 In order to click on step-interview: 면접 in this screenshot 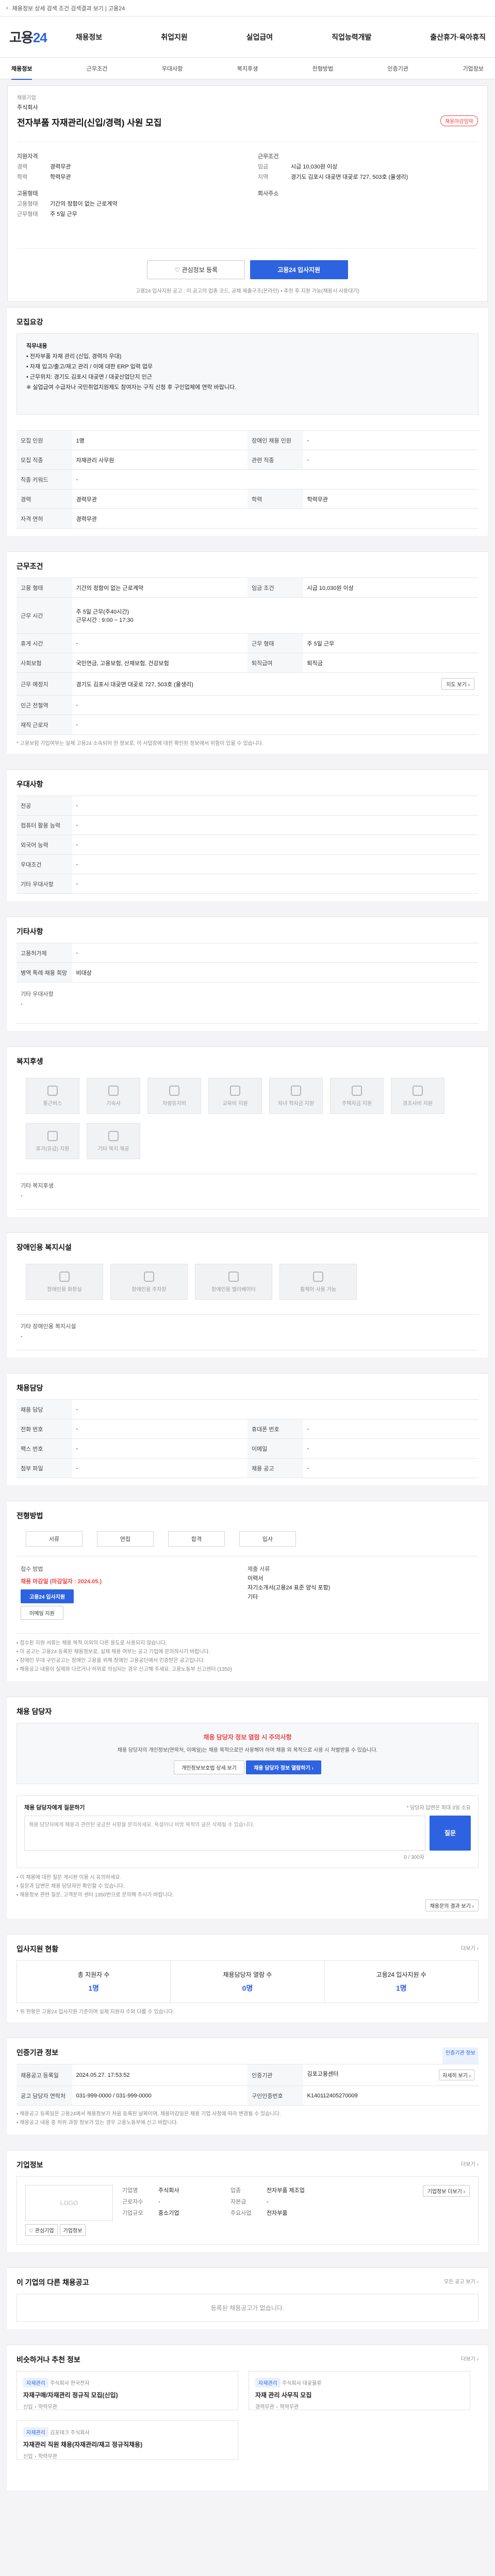, I will do `click(125, 1539)`.